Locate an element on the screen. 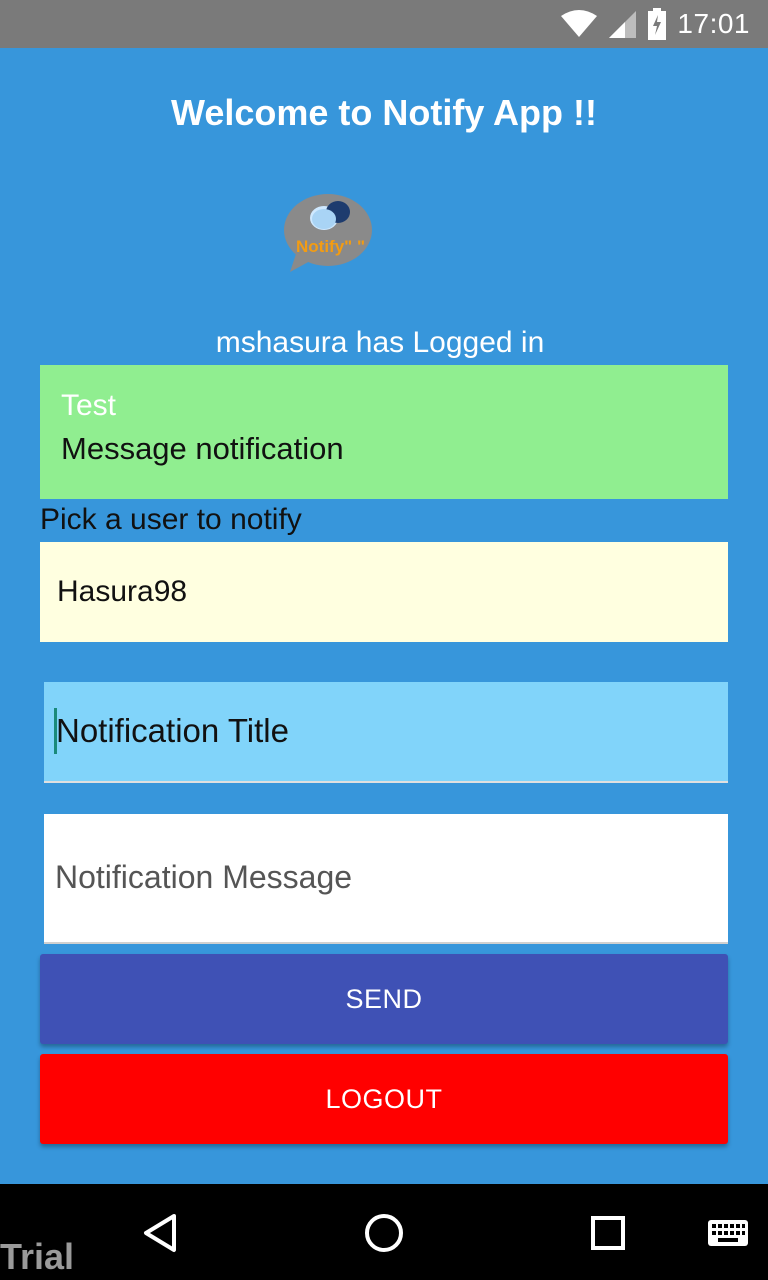 Image resolution: width=768 pixels, height=1280 pixels. send-button: SEND is located at coordinates (384, 999).